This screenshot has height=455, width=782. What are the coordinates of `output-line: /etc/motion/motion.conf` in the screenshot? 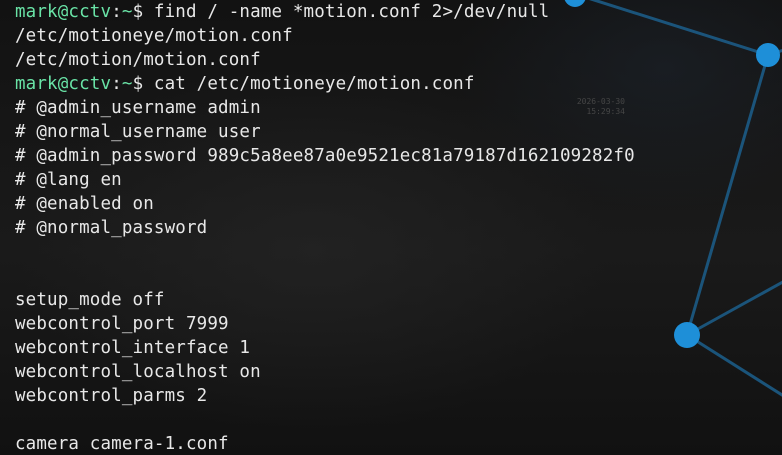 It's located at (138, 60).